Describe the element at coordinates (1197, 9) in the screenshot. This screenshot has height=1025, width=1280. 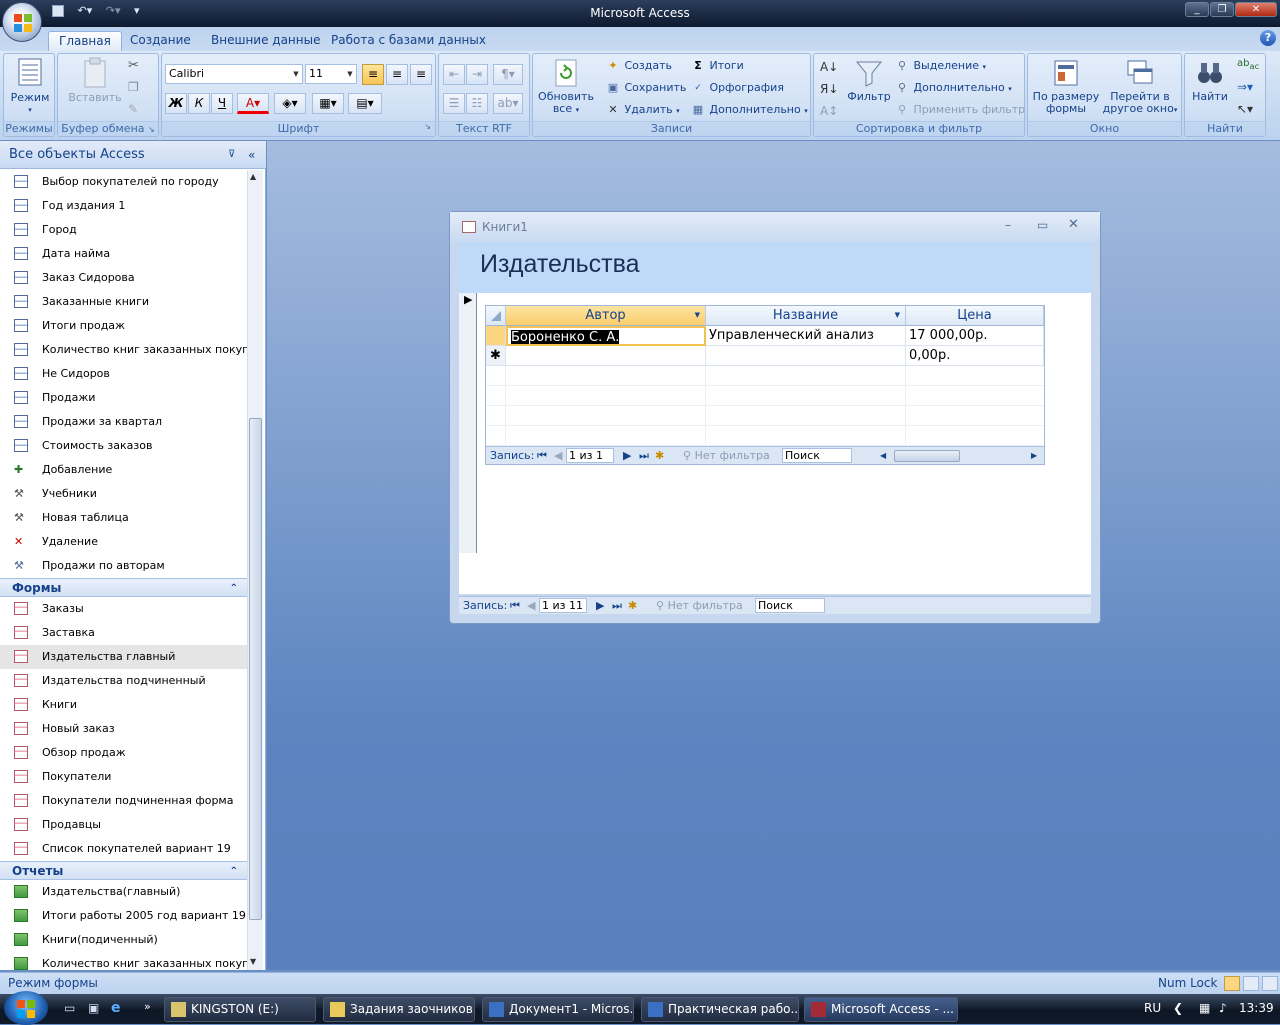
I see `minimize-button: _` at that location.